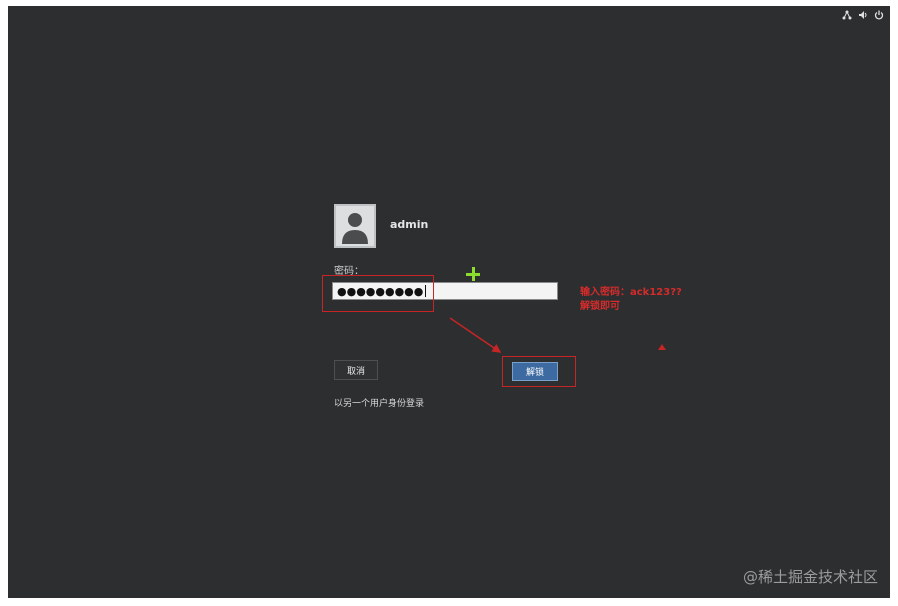 The height and width of the screenshot is (606, 898). Describe the element at coordinates (810, 577) in the screenshot. I see `watermark: @稀土掘金技术社区` at that location.